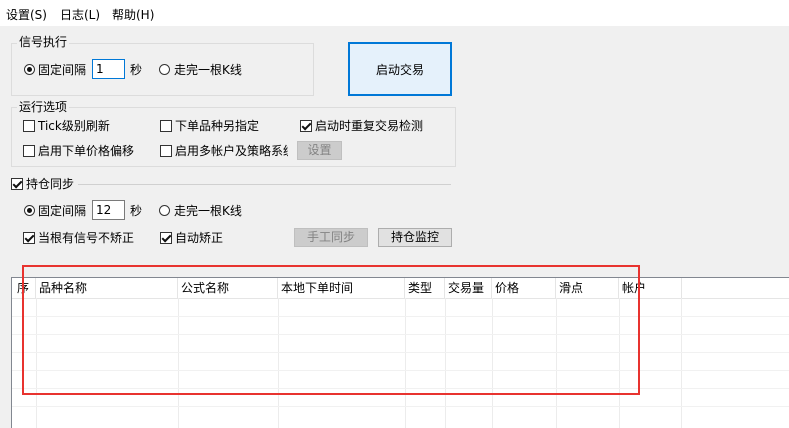  I want to click on sync-seconds-label: 秒, so click(136, 211).